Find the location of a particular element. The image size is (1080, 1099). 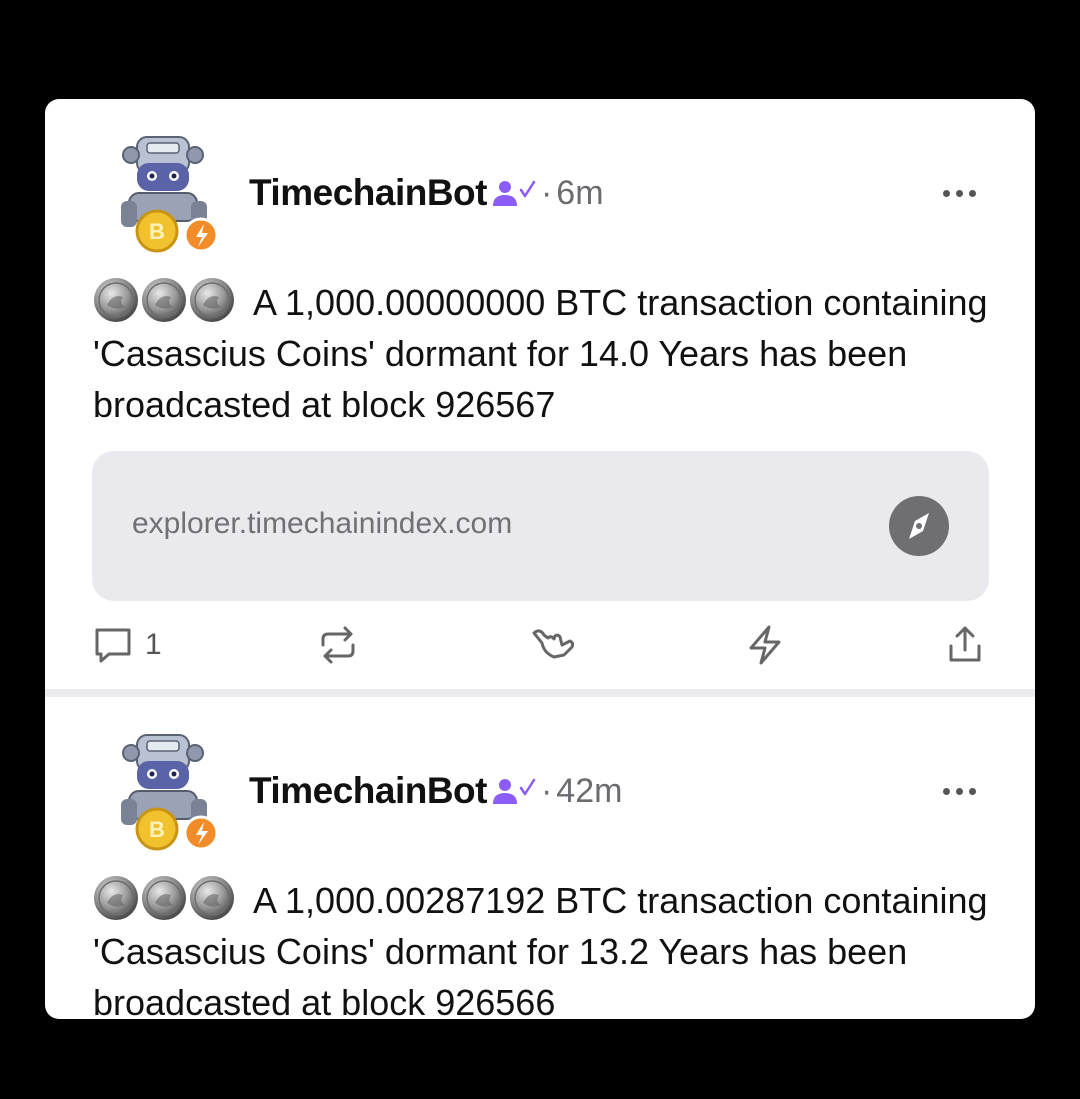

post-header: TimechainBot · 42m is located at coordinates (435, 791).